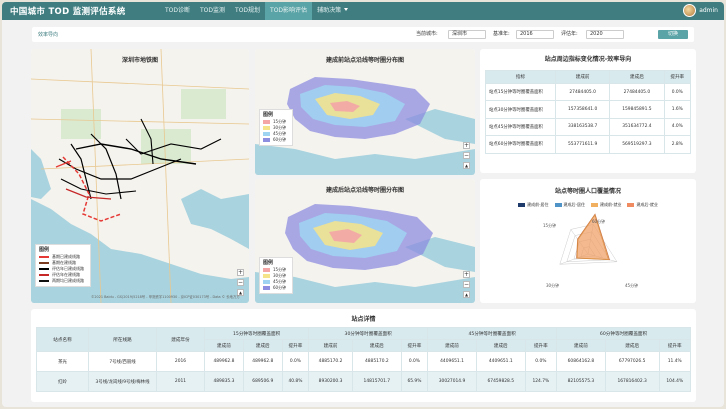  I want to click on legend-item: 两期均已建成线路, so click(63, 281).